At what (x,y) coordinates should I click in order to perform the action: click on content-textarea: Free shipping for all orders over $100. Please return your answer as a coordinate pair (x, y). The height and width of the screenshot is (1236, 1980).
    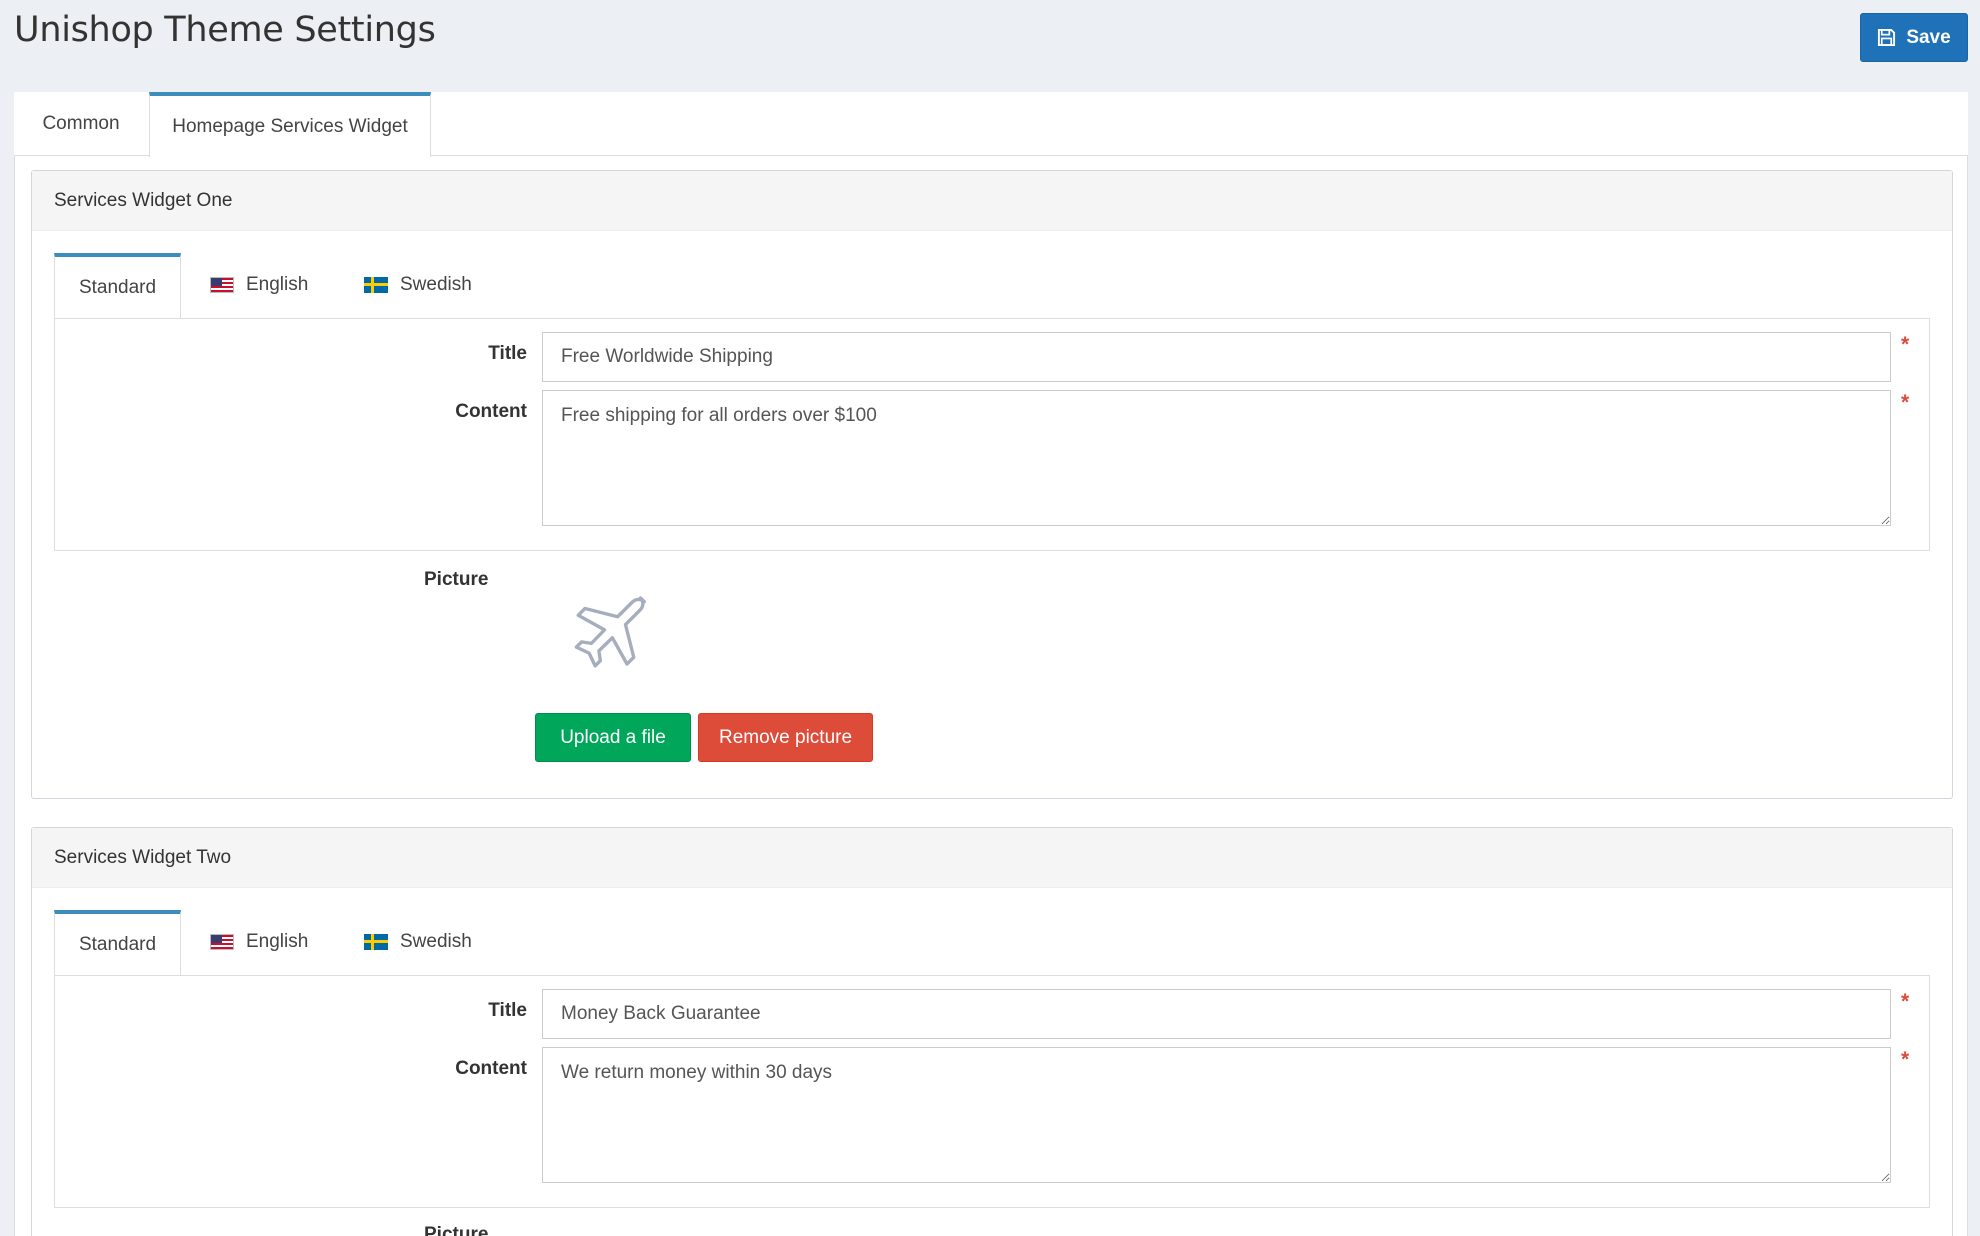
    Looking at the image, I should click on (1216, 458).